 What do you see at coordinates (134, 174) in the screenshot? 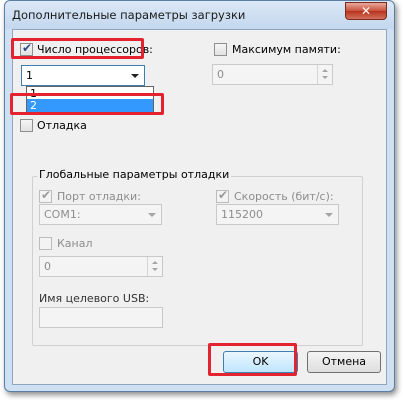
I see `global-debug-title: Глобальные параметры отладки` at bounding box center [134, 174].